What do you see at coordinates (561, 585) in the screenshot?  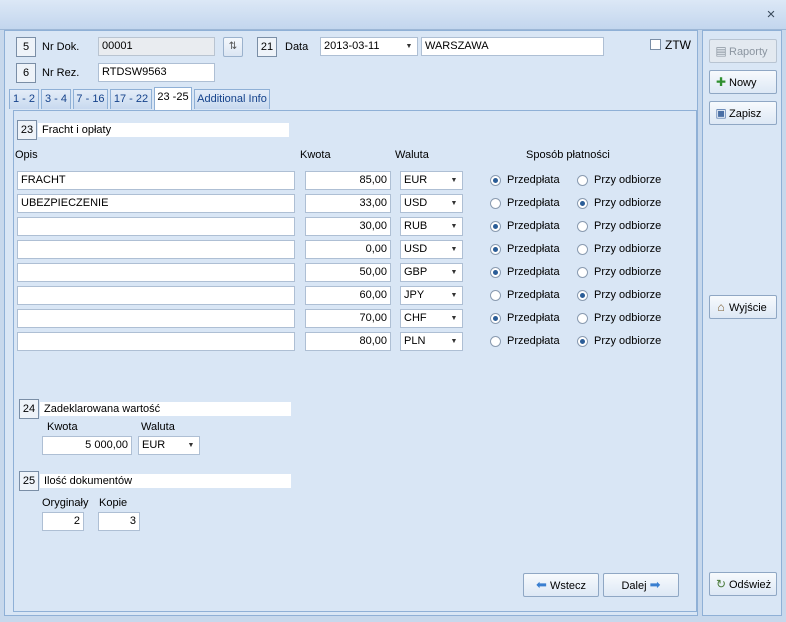 I see `back-button: ⬅ Wstecz` at bounding box center [561, 585].